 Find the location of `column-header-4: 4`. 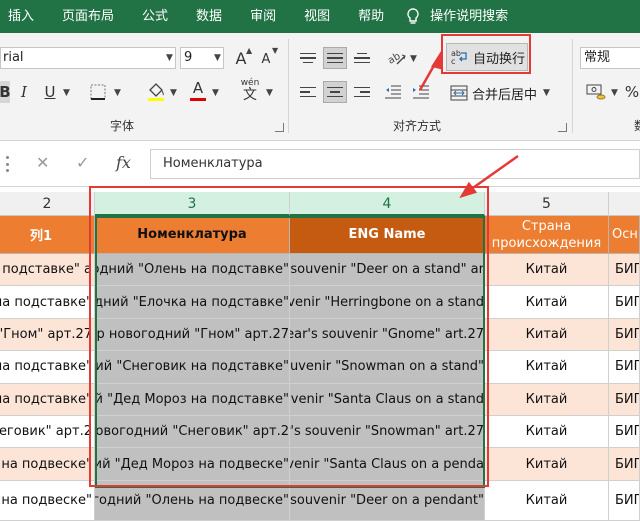

column-header-4: 4 is located at coordinates (387, 204).